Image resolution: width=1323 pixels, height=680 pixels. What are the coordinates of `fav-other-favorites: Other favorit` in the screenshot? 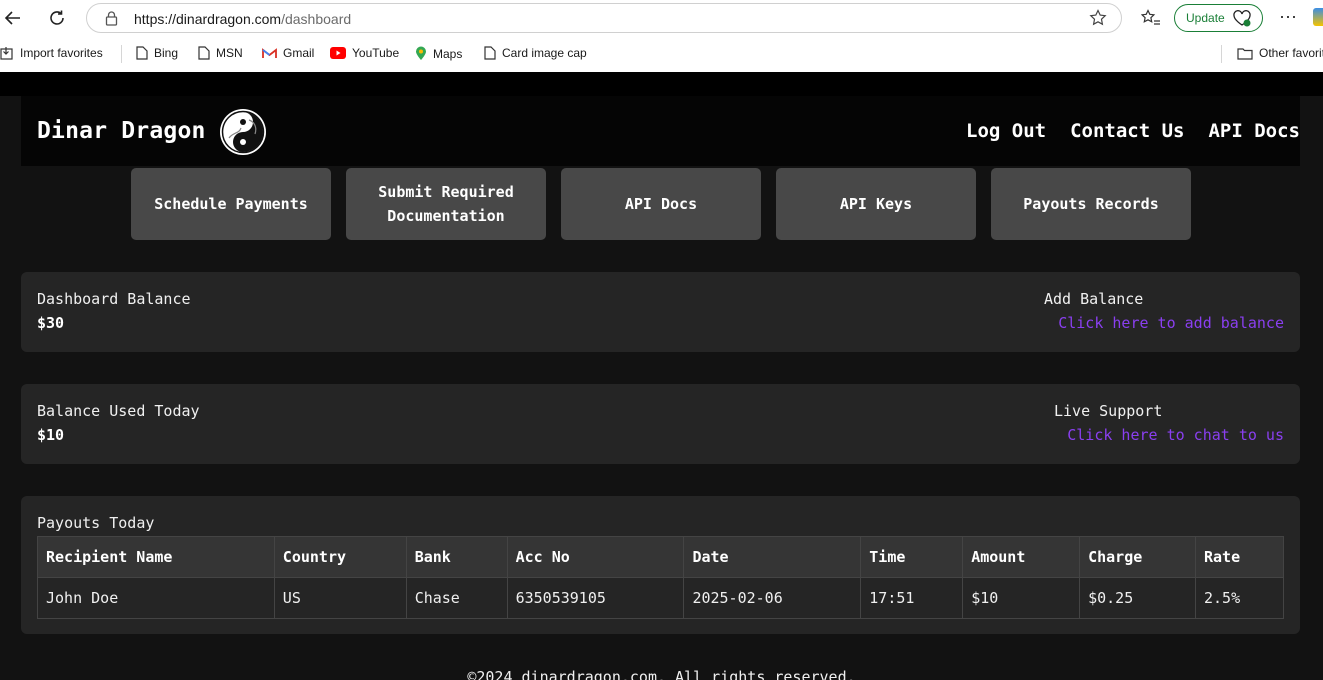 It's located at (1280, 53).